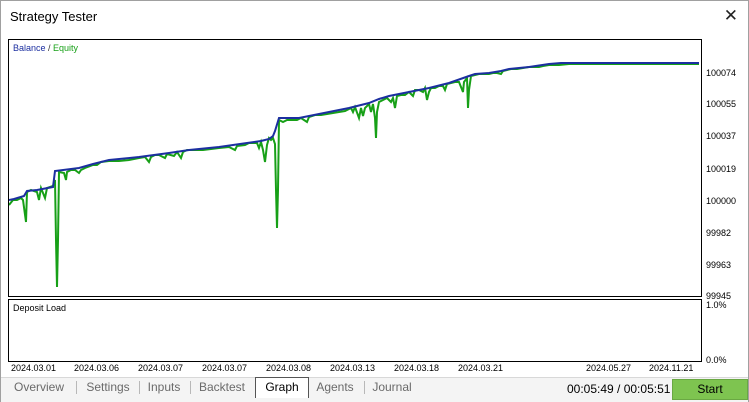  Describe the element at coordinates (719, 233) in the screenshot. I see `y-tick-label: 99982` at that location.